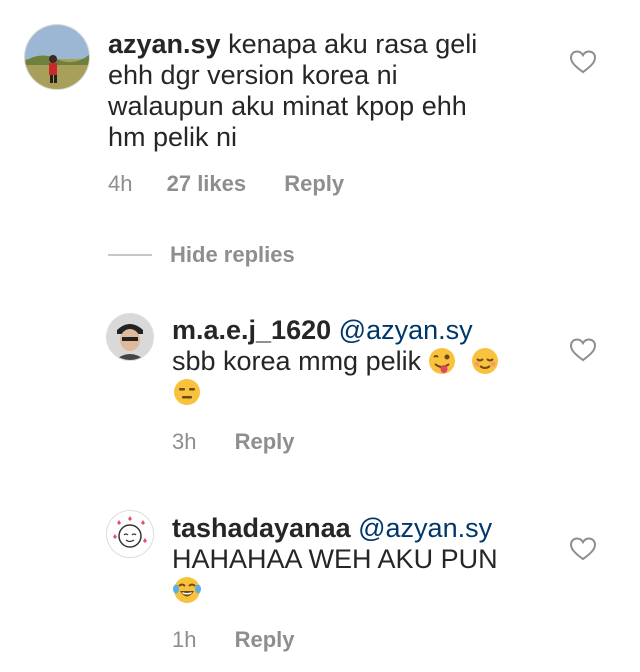 Image resolution: width=640 pixels, height=672 pixels. I want to click on hide-replies-toggle: Hide replies, so click(201, 255).